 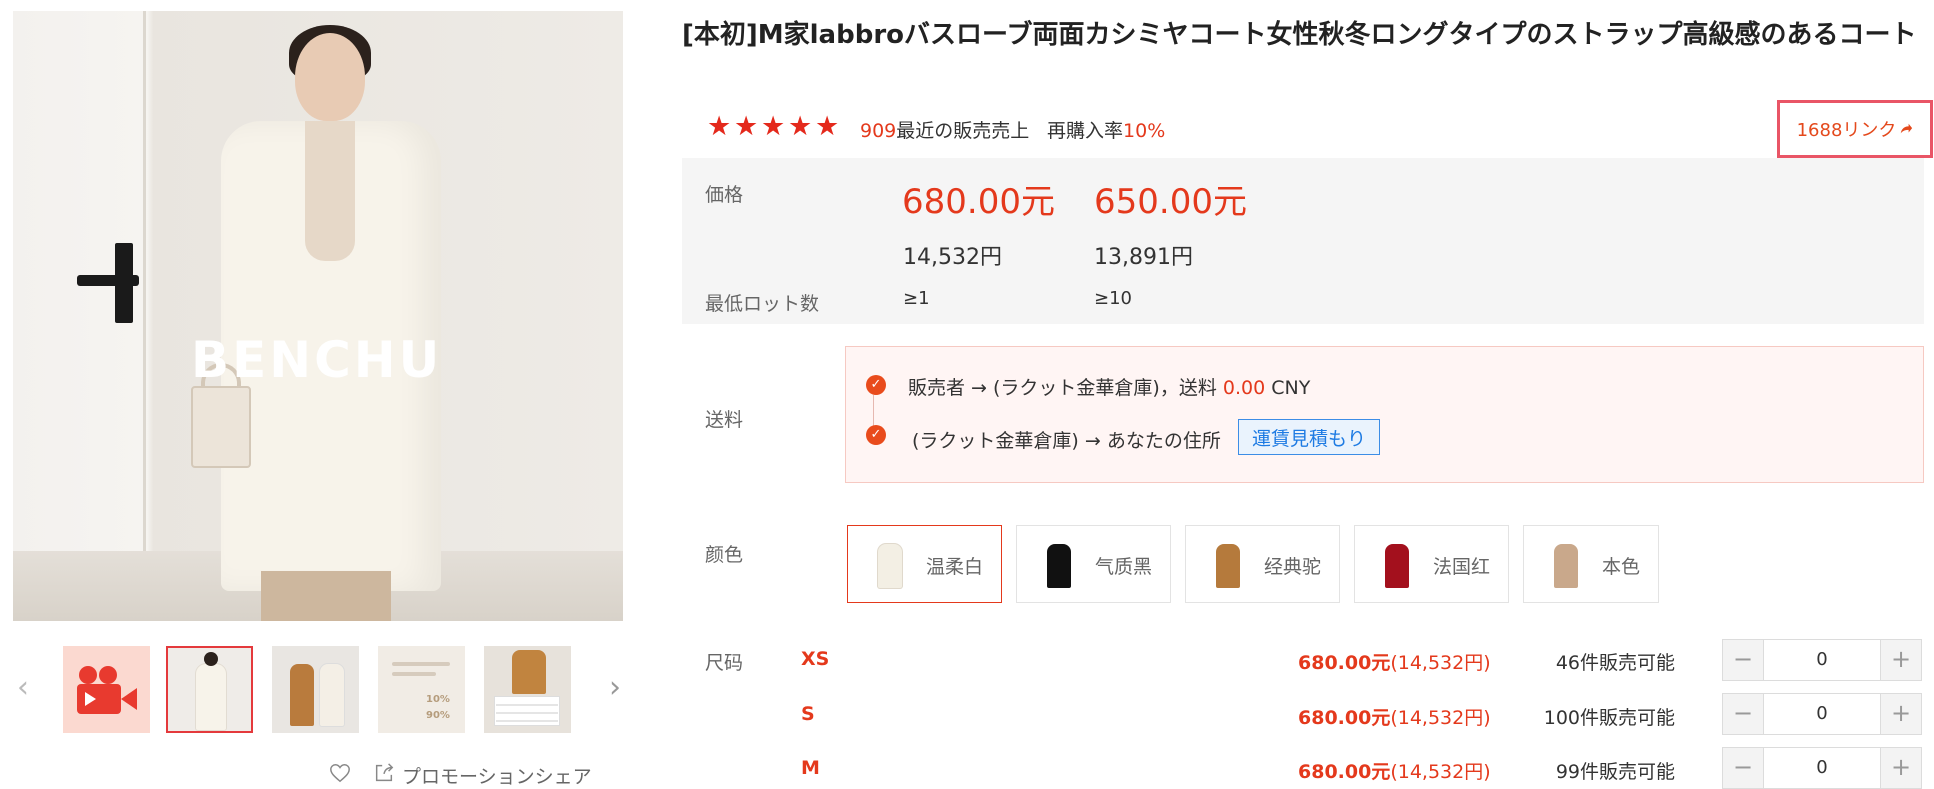 I want to click on tier-price-yen: 14,532円, so click(x=952, y=257).